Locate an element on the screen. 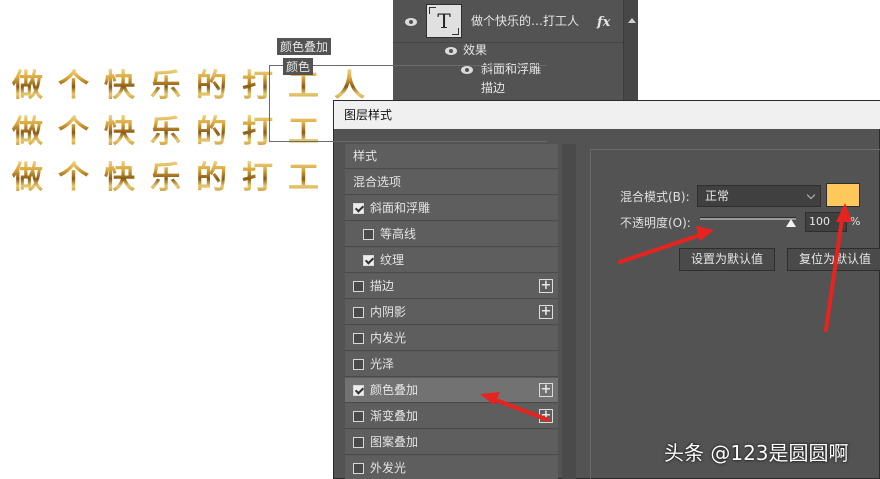 Image resolution: width=880 pixels, height=479 pixels. style-item-label: 光泽 is located at coordinates (382, 364).